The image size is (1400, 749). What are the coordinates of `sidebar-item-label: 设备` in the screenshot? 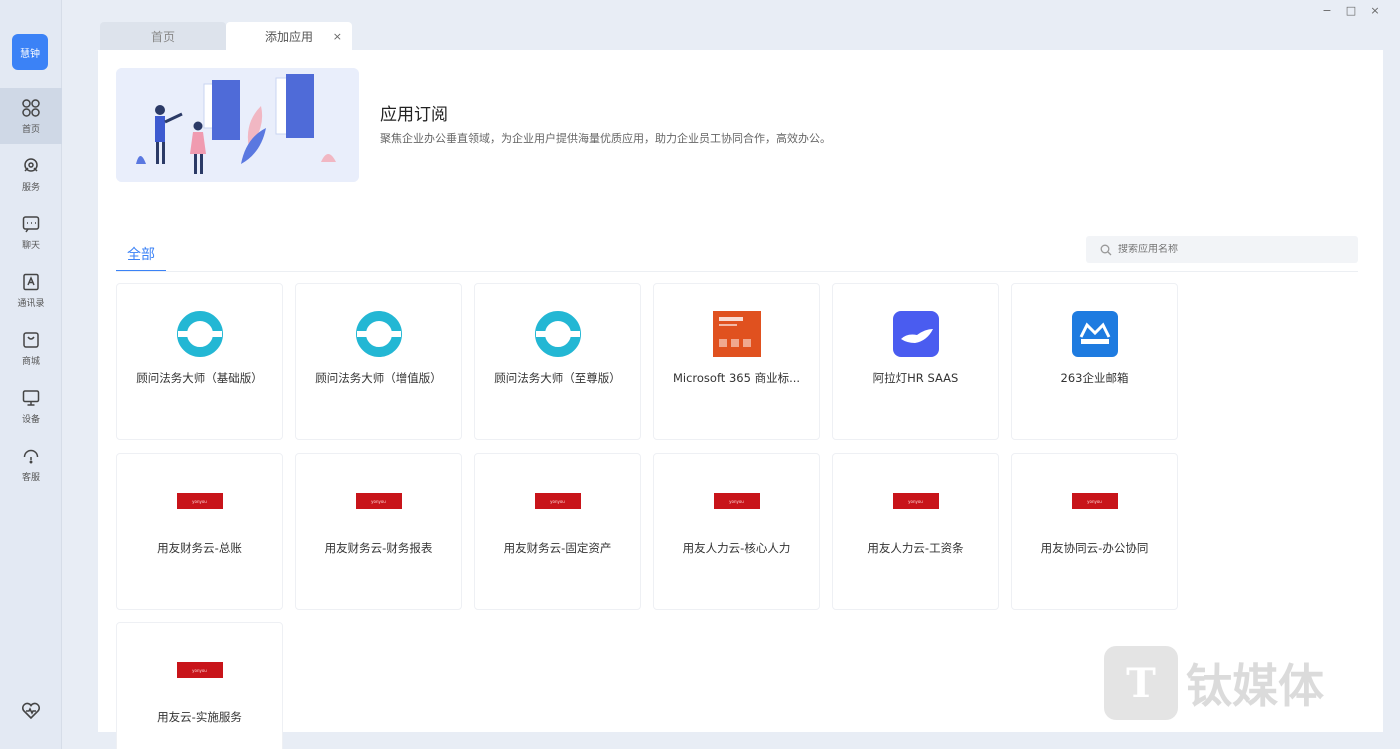 It's located at (30, 419).